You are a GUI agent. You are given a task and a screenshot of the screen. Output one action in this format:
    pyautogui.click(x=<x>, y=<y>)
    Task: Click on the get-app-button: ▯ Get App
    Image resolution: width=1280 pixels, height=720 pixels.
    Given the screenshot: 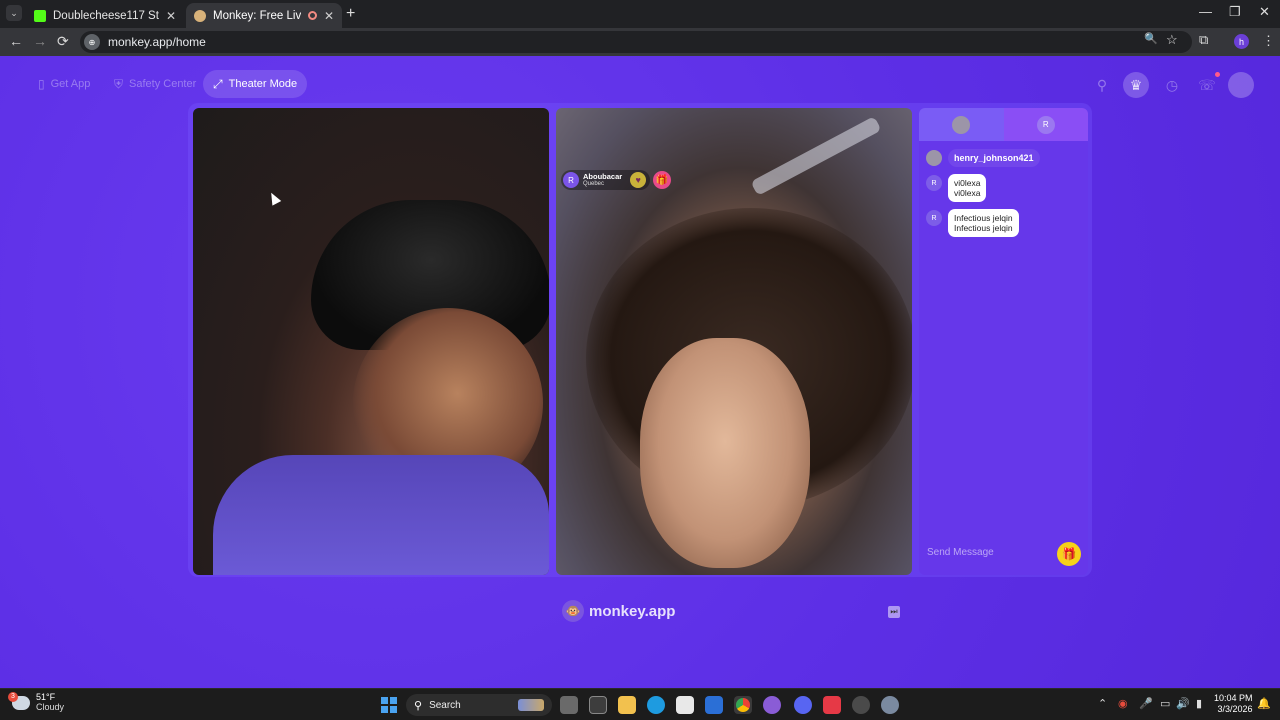 What is the action you would take?
    pyautogui.click(x=64, y=84)
    